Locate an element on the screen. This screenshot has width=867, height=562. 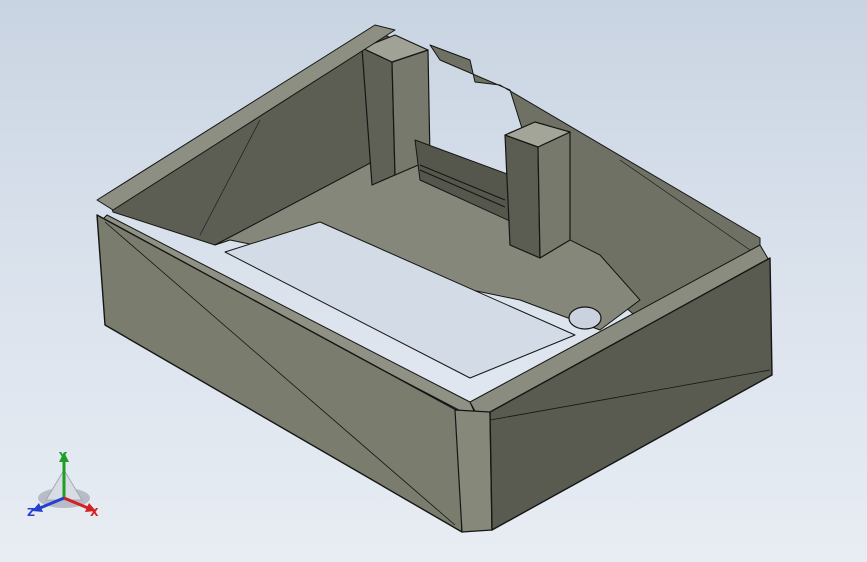
outer-front-corner is located at coordinates (473, 471).